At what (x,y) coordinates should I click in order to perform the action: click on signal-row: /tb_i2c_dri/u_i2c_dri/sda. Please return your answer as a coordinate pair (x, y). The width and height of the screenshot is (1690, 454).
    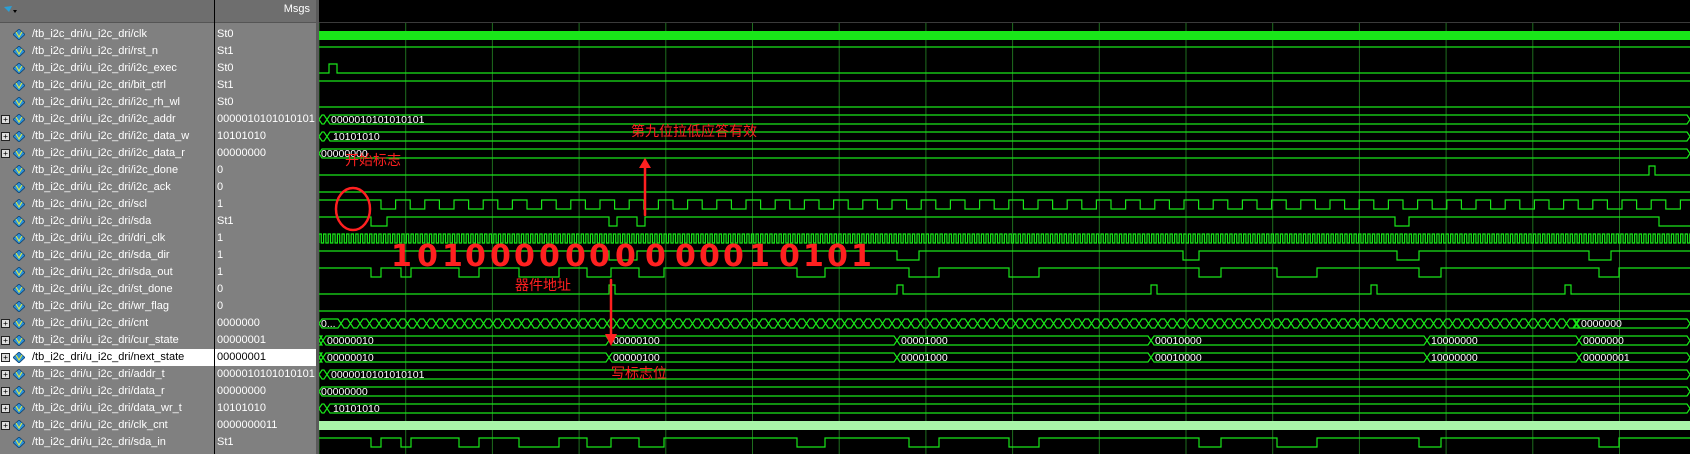
    Looking at the image, I should click on (107, 221).